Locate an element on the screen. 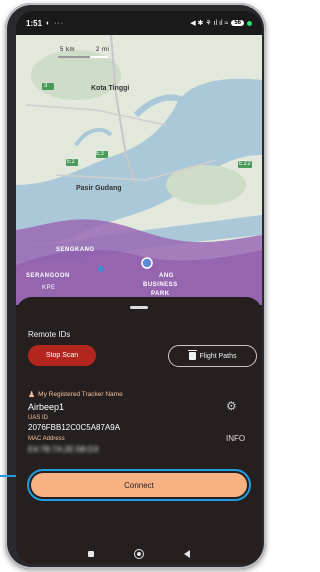 The image size is (320, 572). status-icons: ◀ ✱ ⚘ ıl ıl ≈ 56 is located at coordinates (221, 23).